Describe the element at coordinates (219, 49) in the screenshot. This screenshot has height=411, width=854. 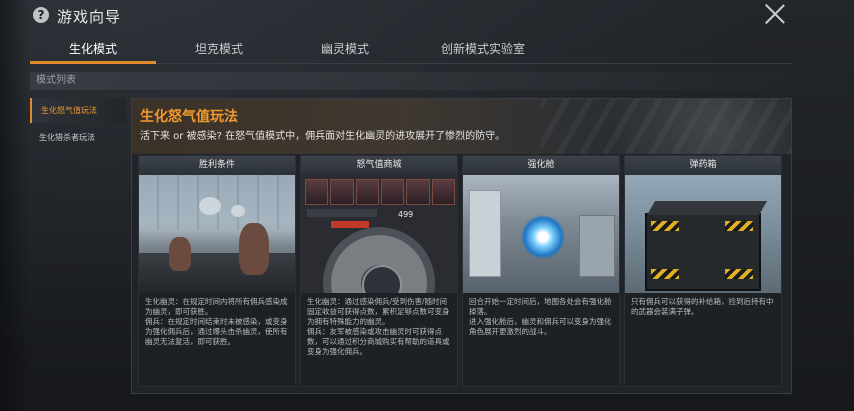
I see `tab-tank: 坦克模式` at that location.